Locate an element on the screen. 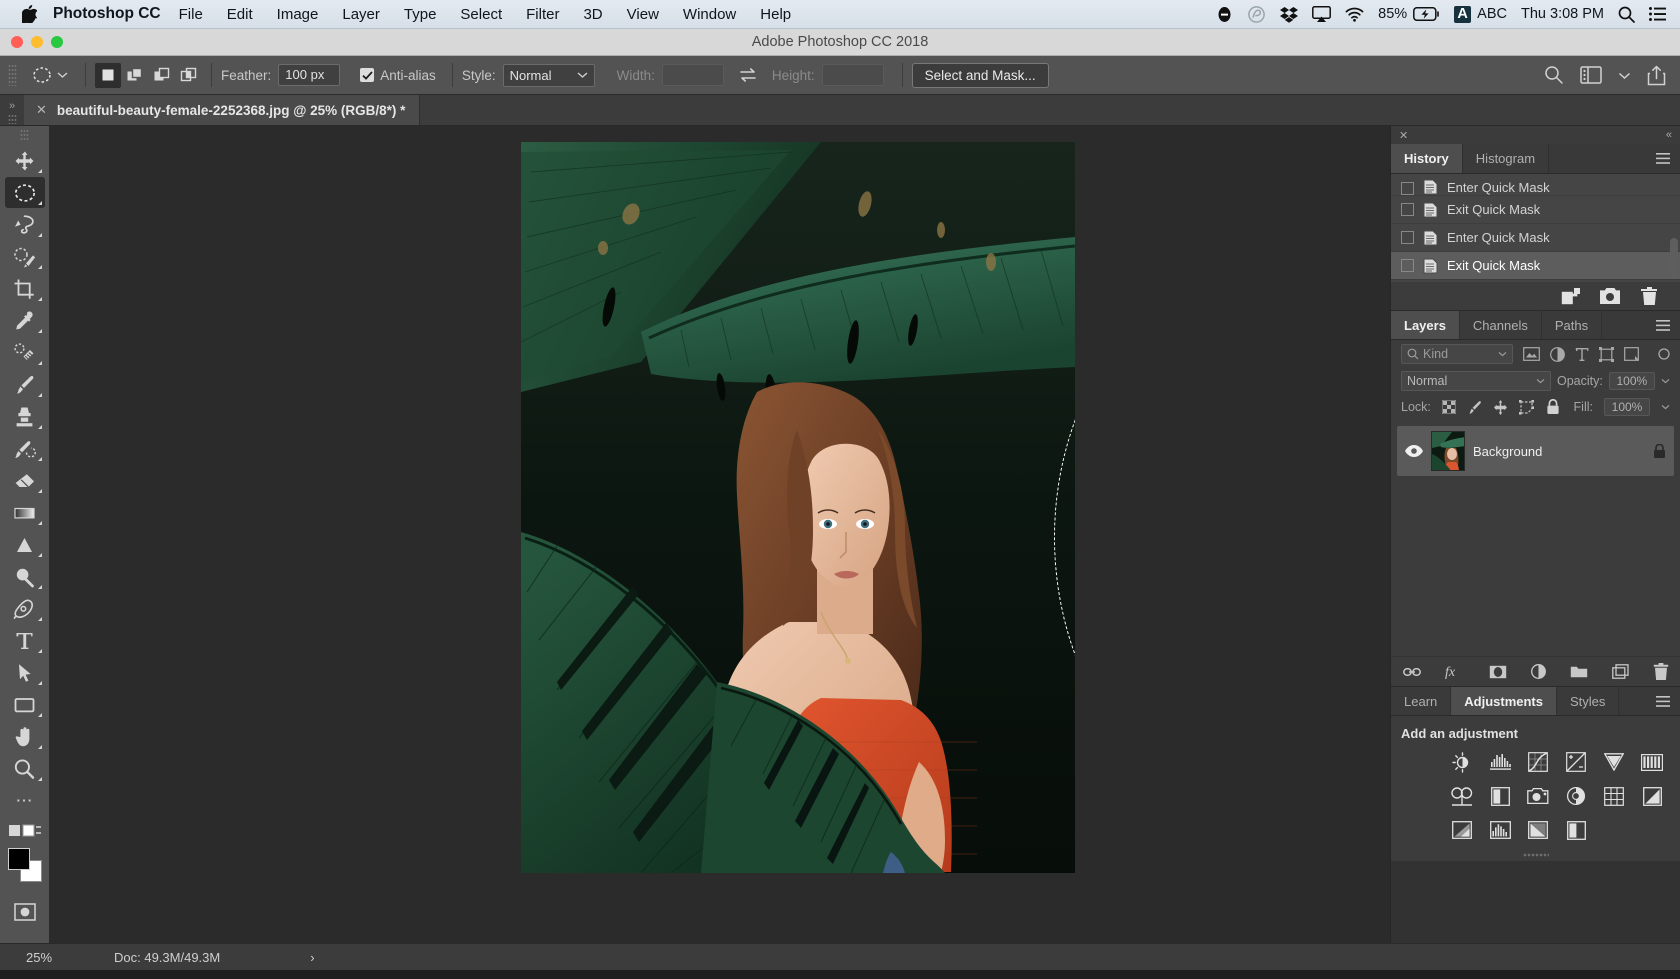 This screenshot has height=979, width=1680. history-scrollbar is located at coordinates (1674, 258).